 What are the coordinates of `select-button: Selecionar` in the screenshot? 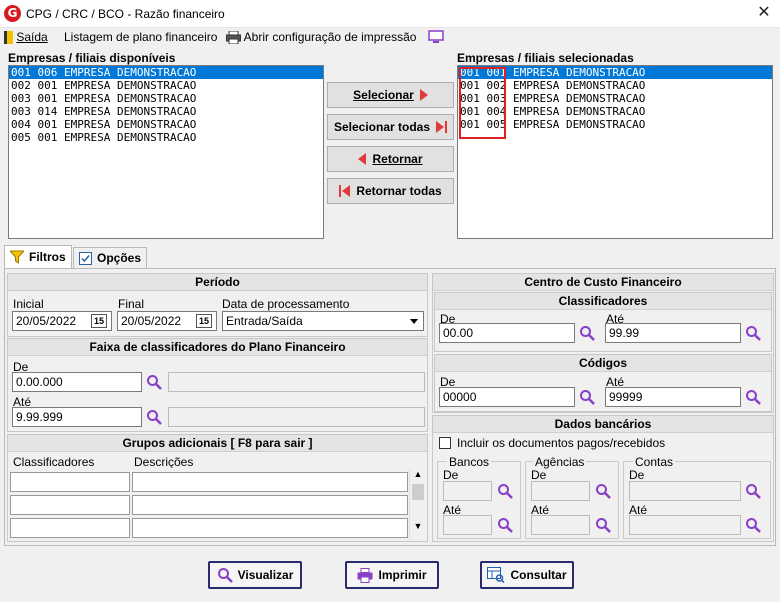 It's located at (390, 95).